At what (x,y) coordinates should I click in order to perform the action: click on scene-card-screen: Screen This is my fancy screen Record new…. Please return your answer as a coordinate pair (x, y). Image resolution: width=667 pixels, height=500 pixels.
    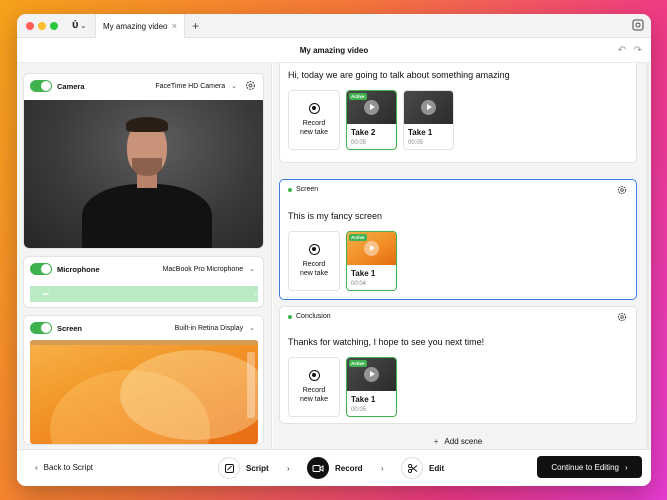
    Looking at the image, I should click on (458, 239).